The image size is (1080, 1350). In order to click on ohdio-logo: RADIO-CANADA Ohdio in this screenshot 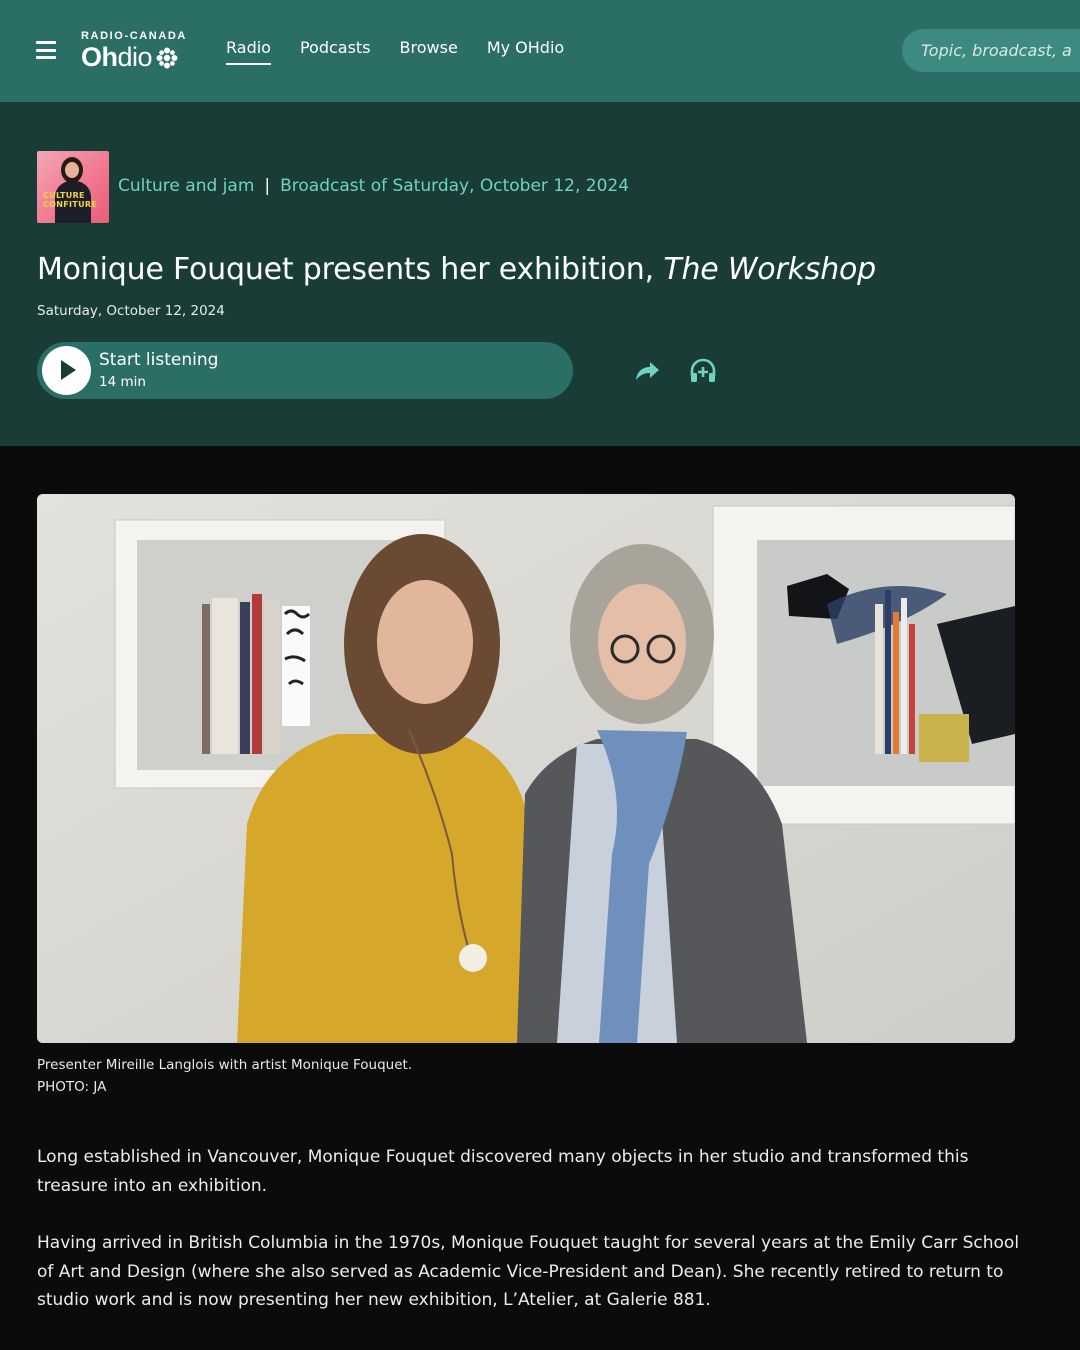, I will do `click(137, 52)`.